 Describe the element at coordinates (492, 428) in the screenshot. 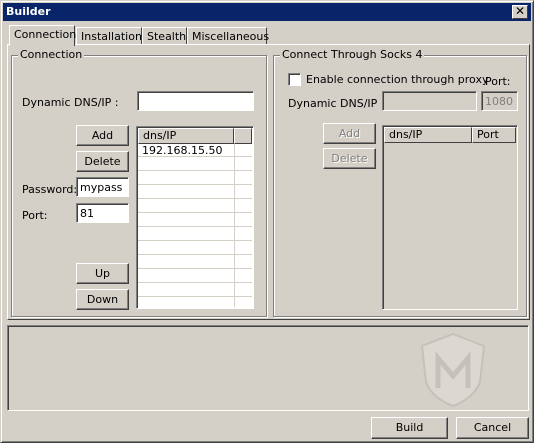

I see `cancel-button: Cancel` at that location.